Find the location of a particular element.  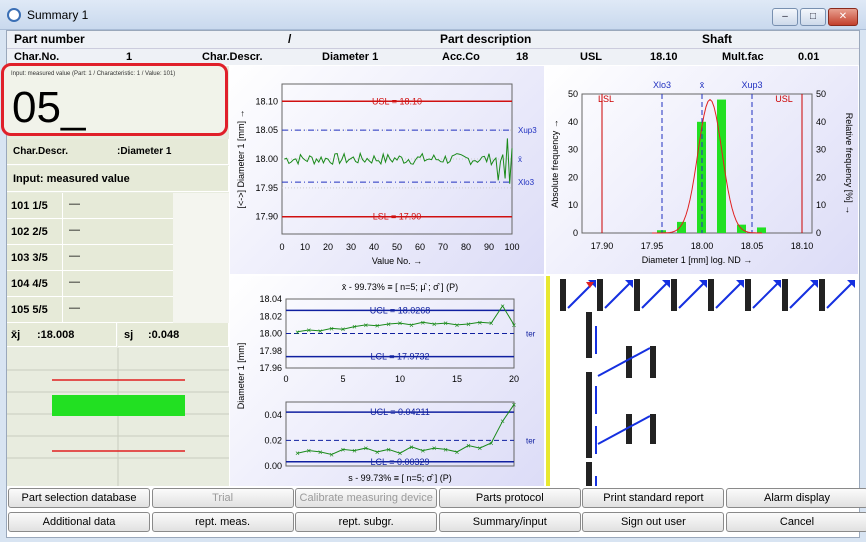

measurement-label: 101 1/5 is located at coordinates (29, 206).